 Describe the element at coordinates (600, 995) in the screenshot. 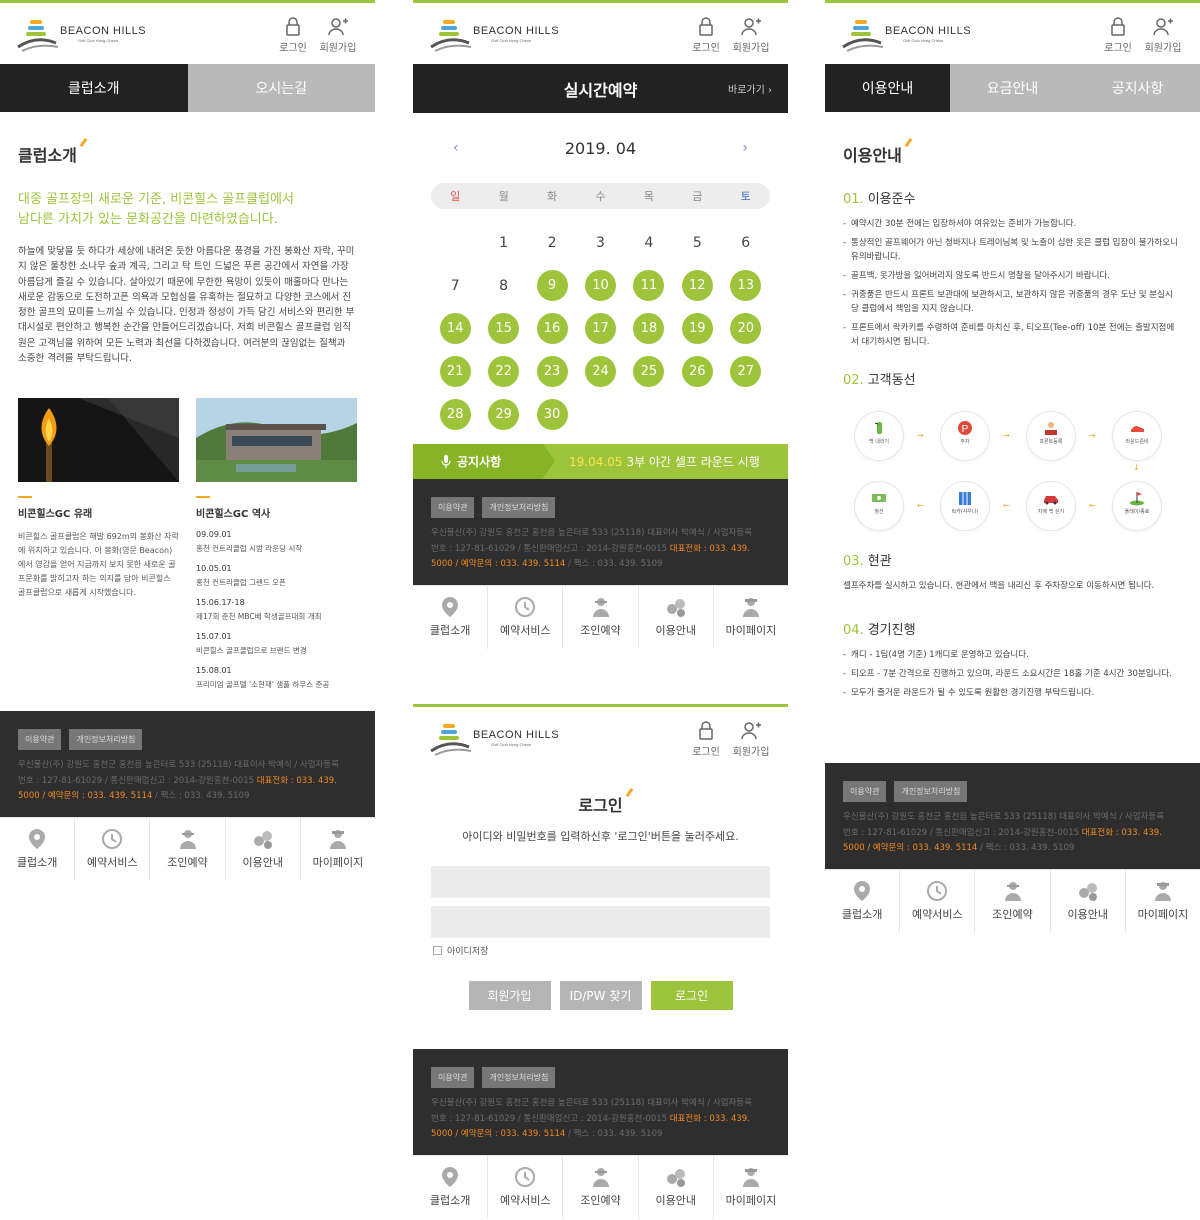

I see `find-idpw-button: ID/PW 찾기` at that location.